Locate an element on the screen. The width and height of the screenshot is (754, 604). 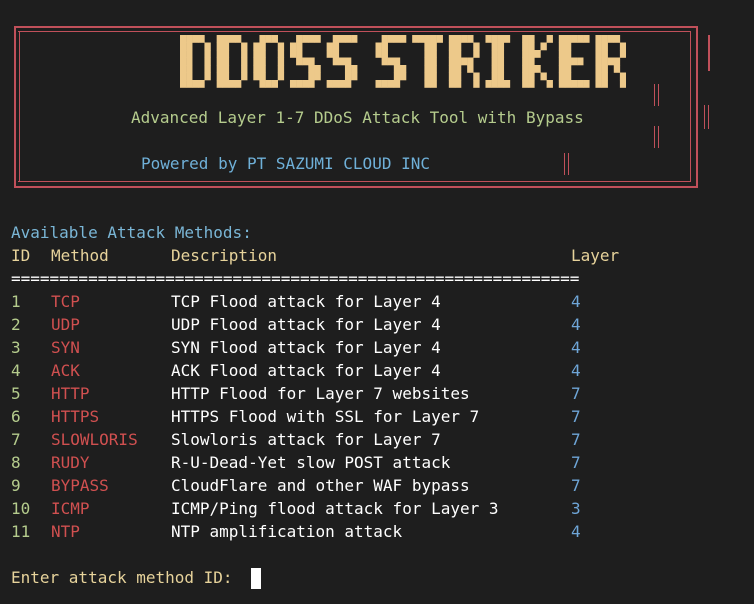
row-method: UDP is located at coordinates (65, 324).